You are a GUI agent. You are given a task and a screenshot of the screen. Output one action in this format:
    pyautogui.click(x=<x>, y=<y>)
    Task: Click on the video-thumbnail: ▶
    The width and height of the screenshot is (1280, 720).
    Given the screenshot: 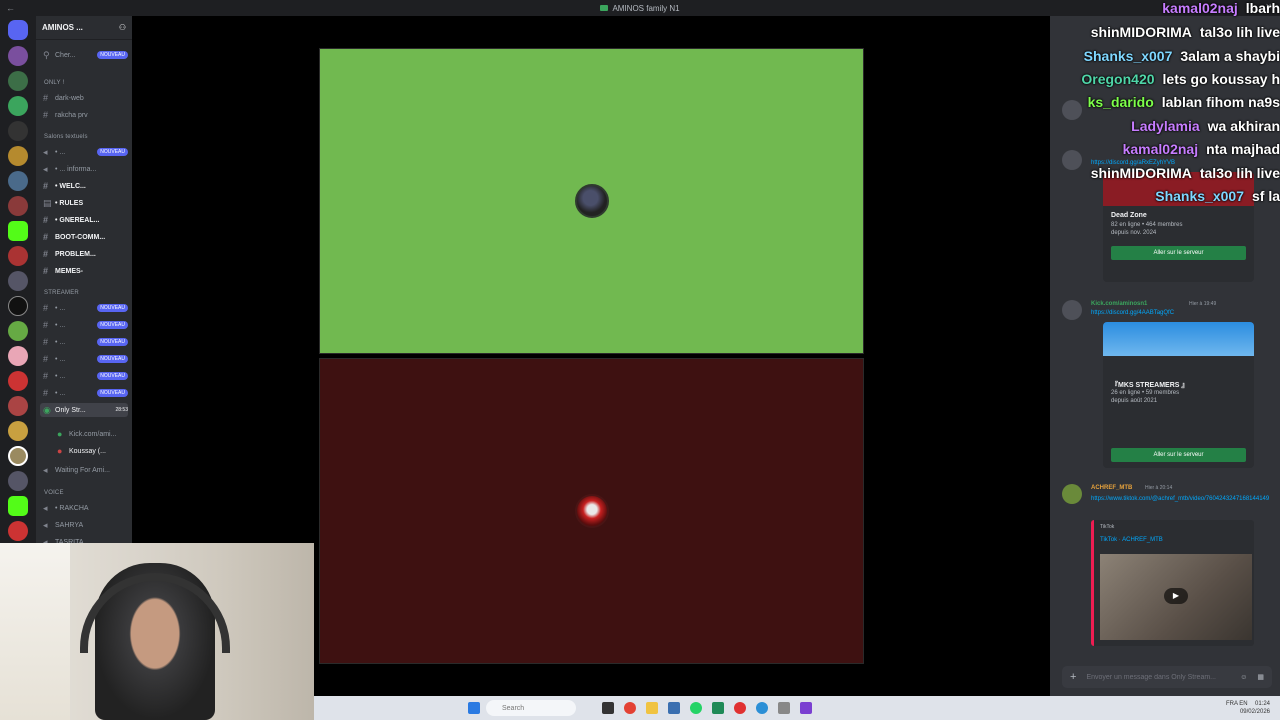 What is the action you would take?
    pyautogui.click(x=1176, y=597)
    